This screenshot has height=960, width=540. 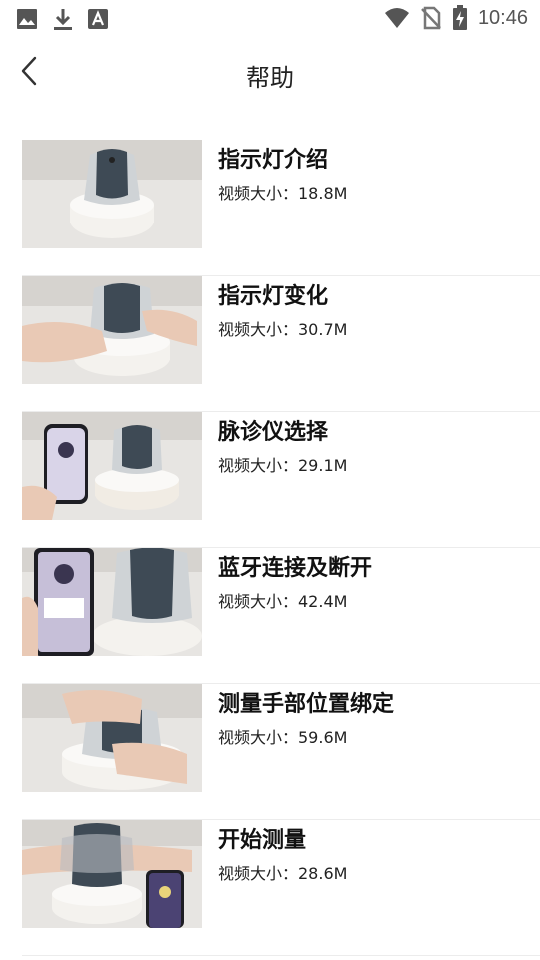 I want to click on font-a-icon, so click(x=98, y=19).